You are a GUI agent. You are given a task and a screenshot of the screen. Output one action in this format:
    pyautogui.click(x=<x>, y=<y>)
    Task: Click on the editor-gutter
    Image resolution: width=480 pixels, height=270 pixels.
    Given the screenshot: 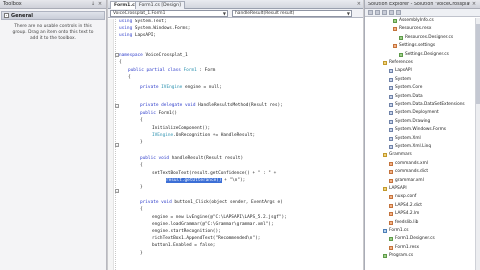 What is the action you would take?
    pyautogui.click(x=111, y=144)
    